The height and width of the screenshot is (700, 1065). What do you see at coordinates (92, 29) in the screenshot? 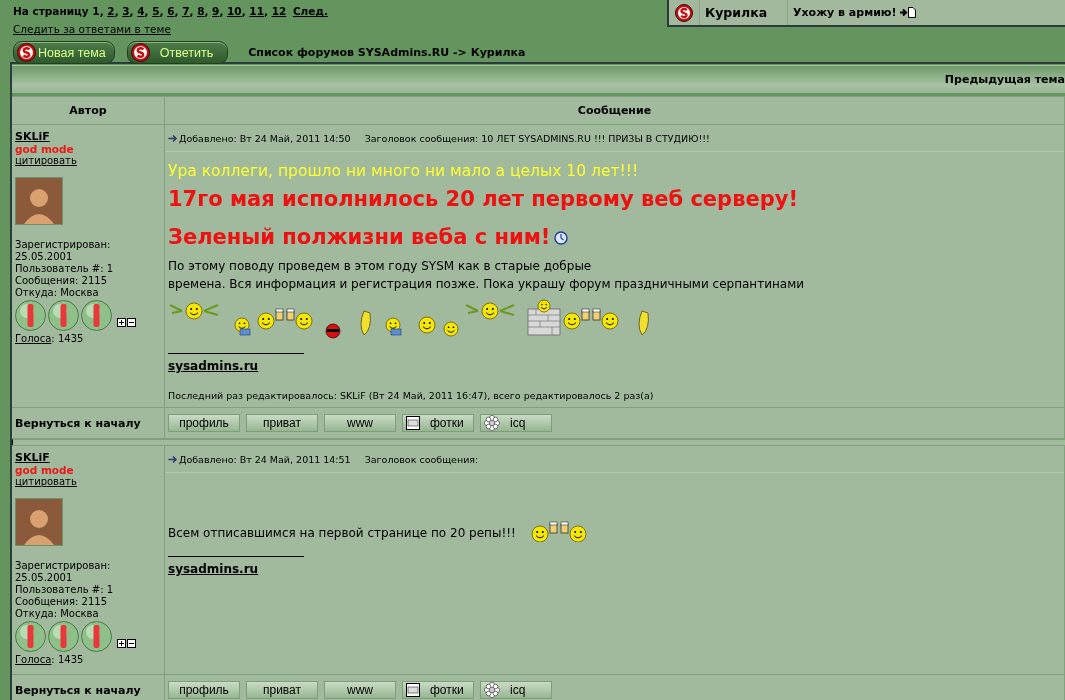
I see `watch-topic-link: Следить за ответами в теме` at bounding box center [92, 29].